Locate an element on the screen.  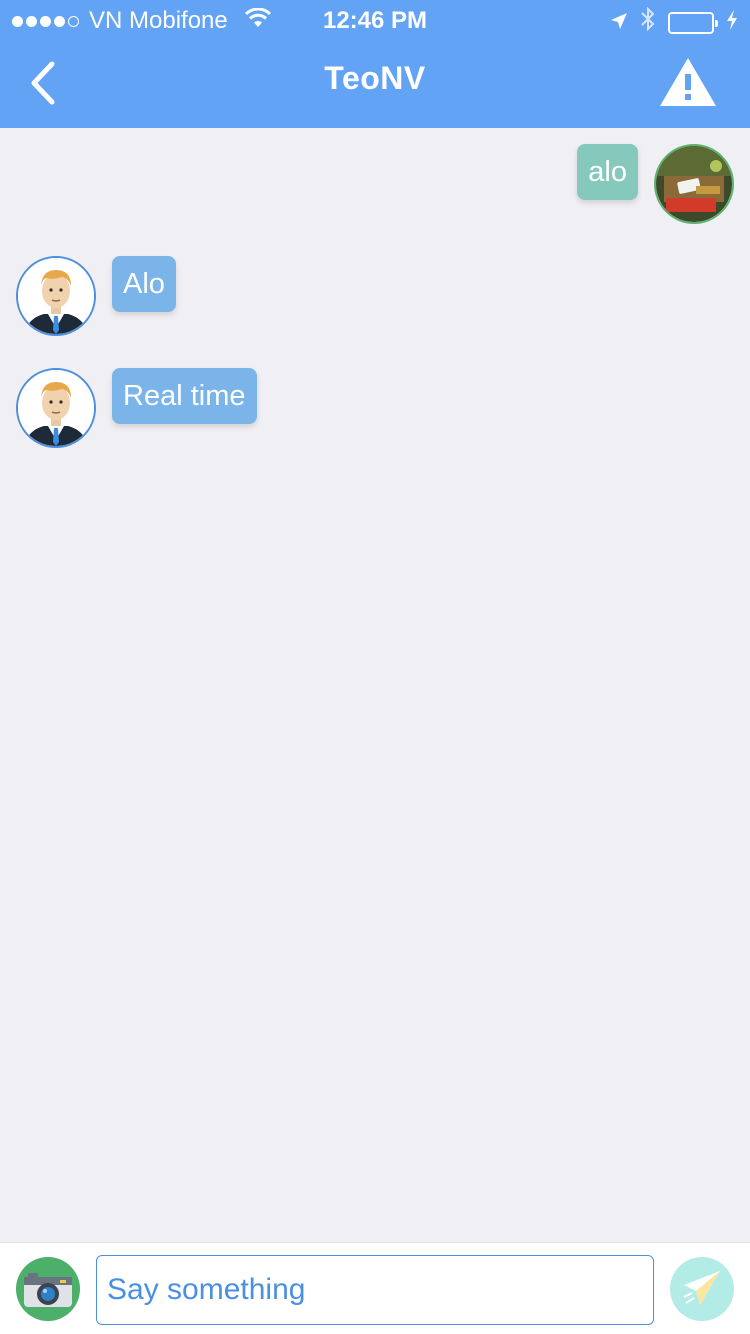
warning-icon is located at coordinates (688, 82).